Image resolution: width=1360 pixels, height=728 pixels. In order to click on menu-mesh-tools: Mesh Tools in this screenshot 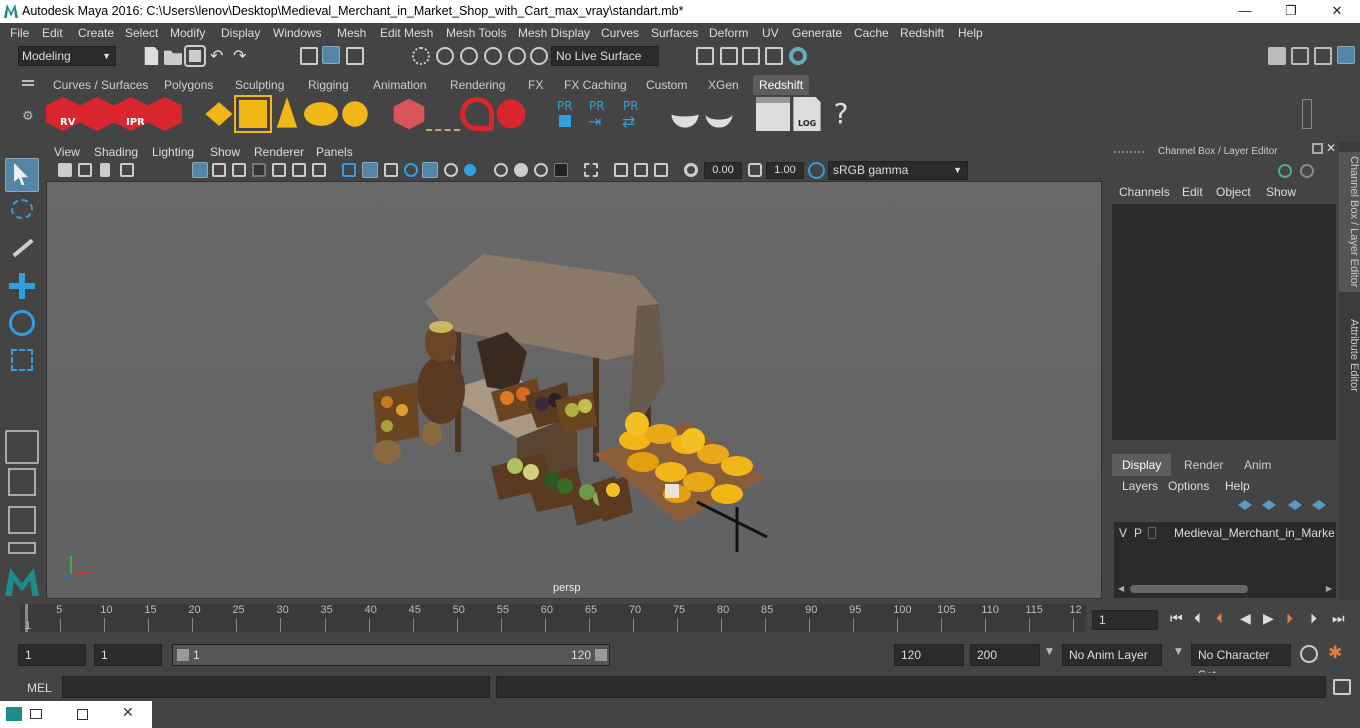, I will do `click(476, 33)`.